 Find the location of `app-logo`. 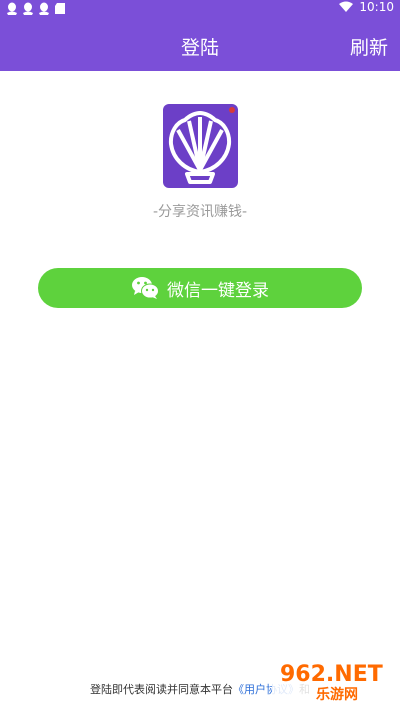

app-logo is located at coordinates (200, 146).